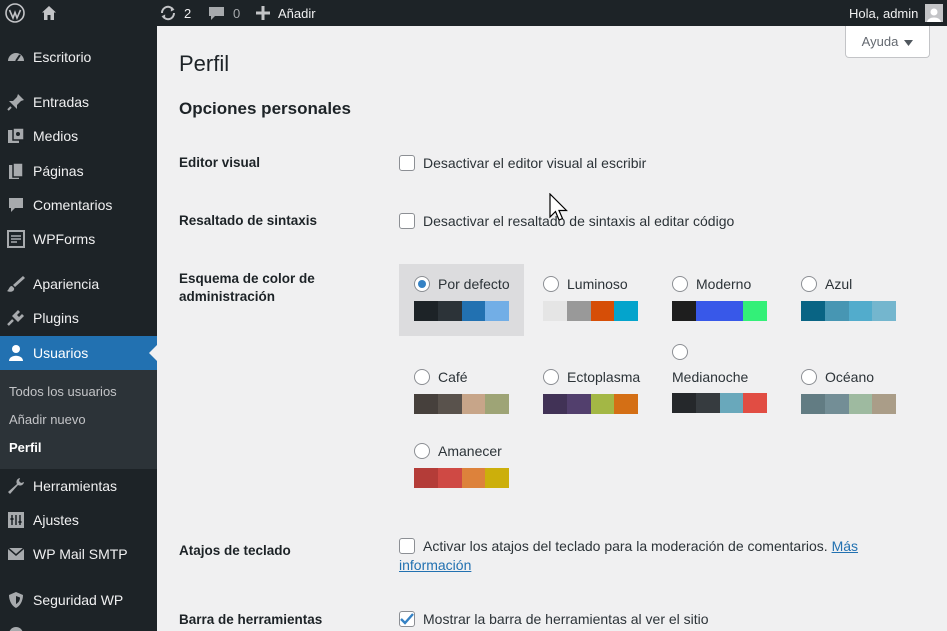 Image resolution: width=947 pixels, height=631 pixels. I want to click on sidebar-item-comments: Comentarios, so click(78, 205).